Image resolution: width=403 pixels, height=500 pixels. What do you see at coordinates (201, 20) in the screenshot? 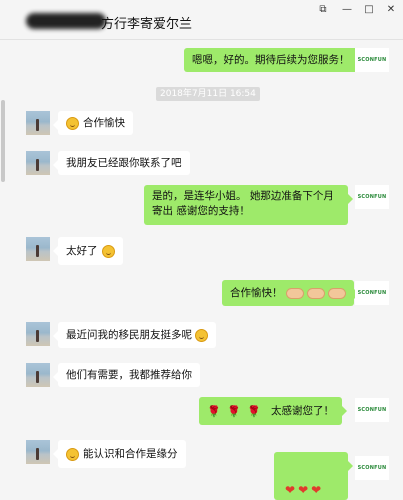
I see `title-bar: 方行李寄爱尔兰 ⧉ — □ ✕` at bounding box center [201, 20].